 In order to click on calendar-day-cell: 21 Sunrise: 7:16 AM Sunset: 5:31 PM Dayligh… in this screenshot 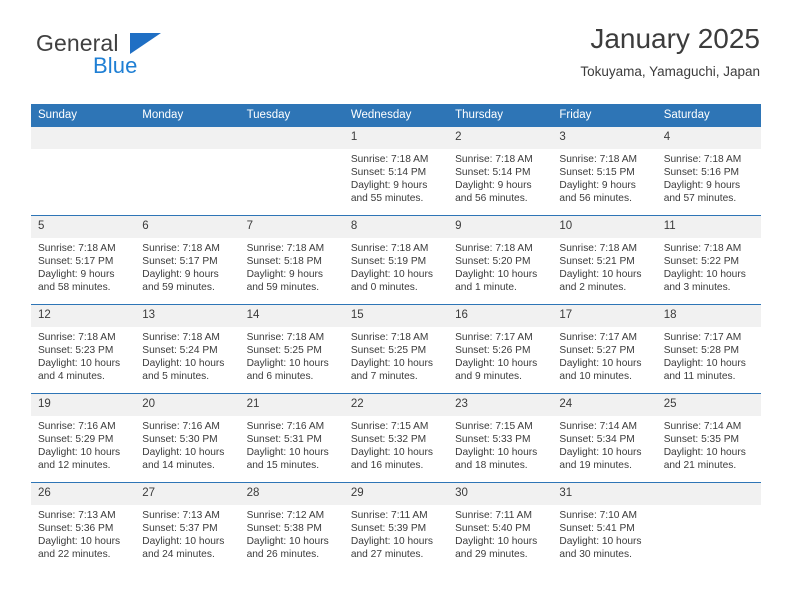, I will do `click(291, 438)`.